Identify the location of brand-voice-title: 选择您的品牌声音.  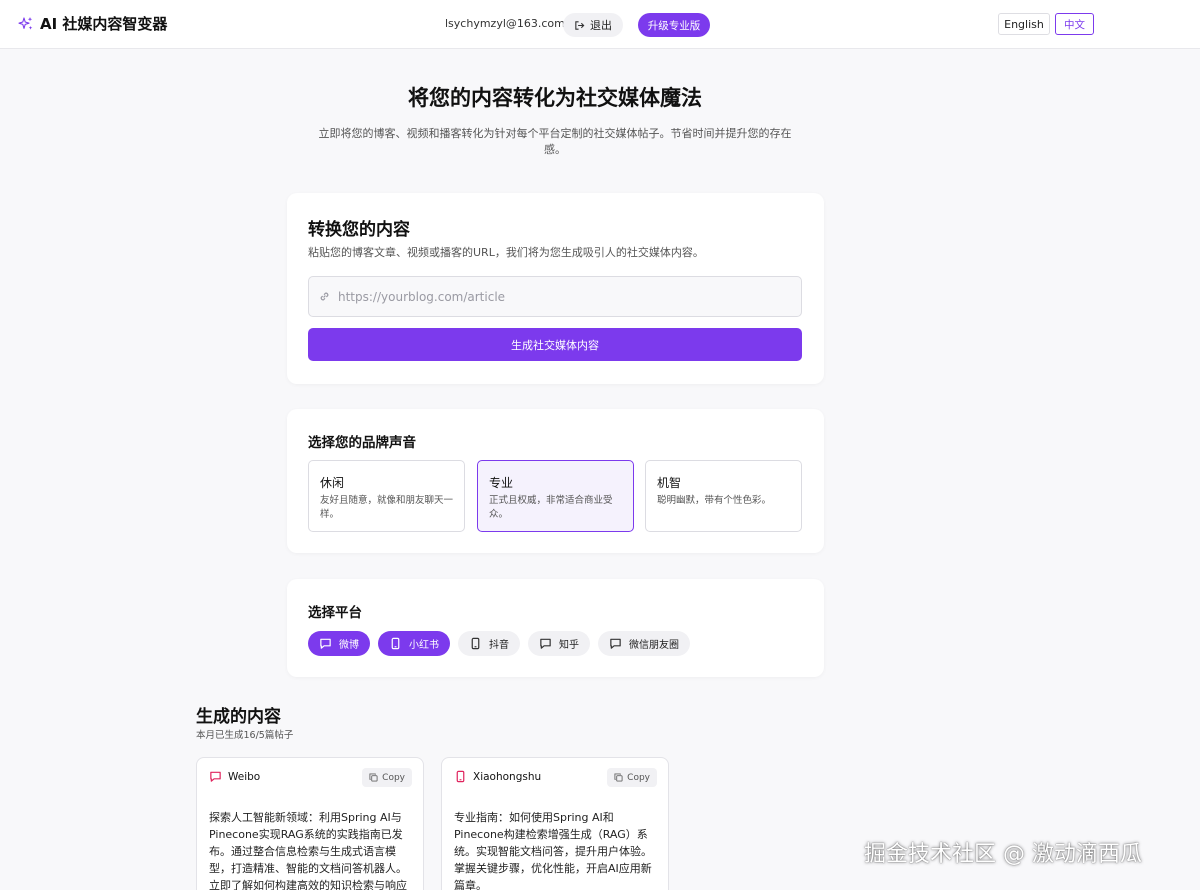
(362, 443).